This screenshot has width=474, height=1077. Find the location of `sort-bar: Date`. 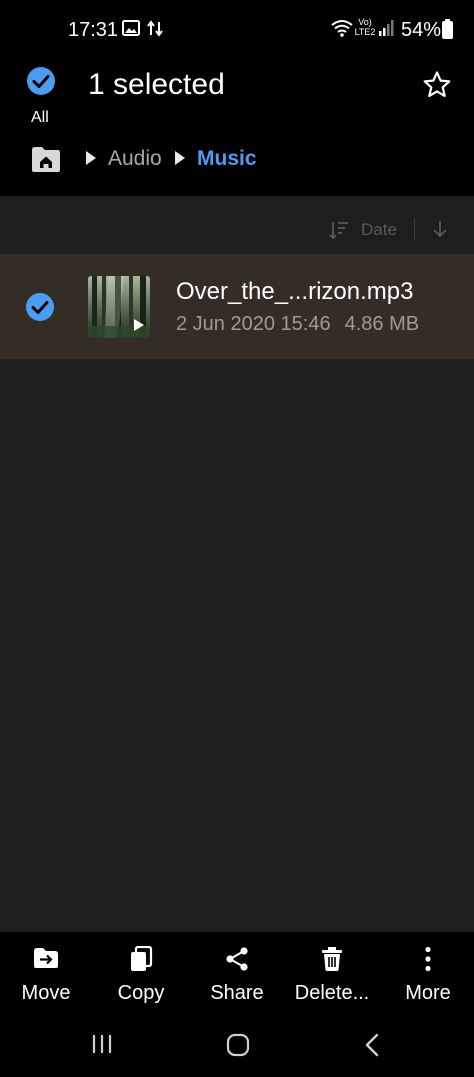

sort-bar: Date is located at coordinates (237, 225).